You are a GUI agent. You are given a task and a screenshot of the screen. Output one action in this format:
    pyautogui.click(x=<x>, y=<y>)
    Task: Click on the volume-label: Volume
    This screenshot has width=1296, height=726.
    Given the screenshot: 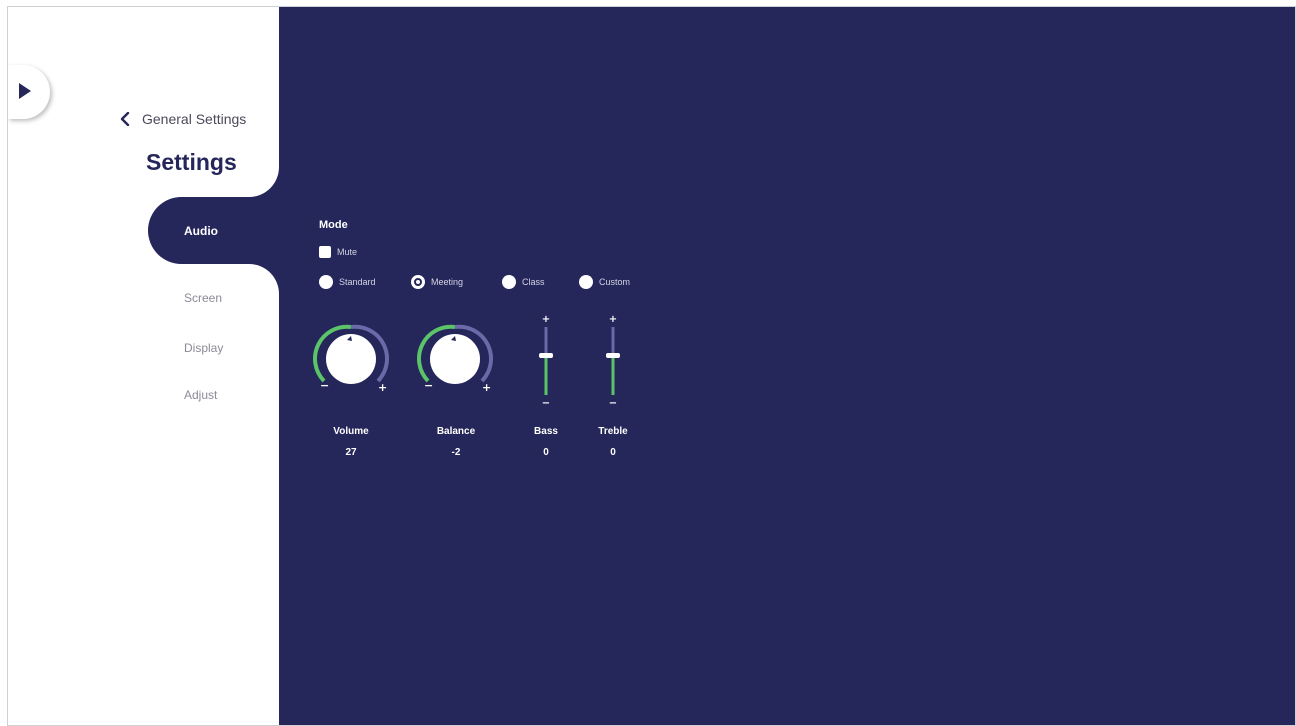 What is the action you would take?
    pyautogui.click(x=351, y=431)
    